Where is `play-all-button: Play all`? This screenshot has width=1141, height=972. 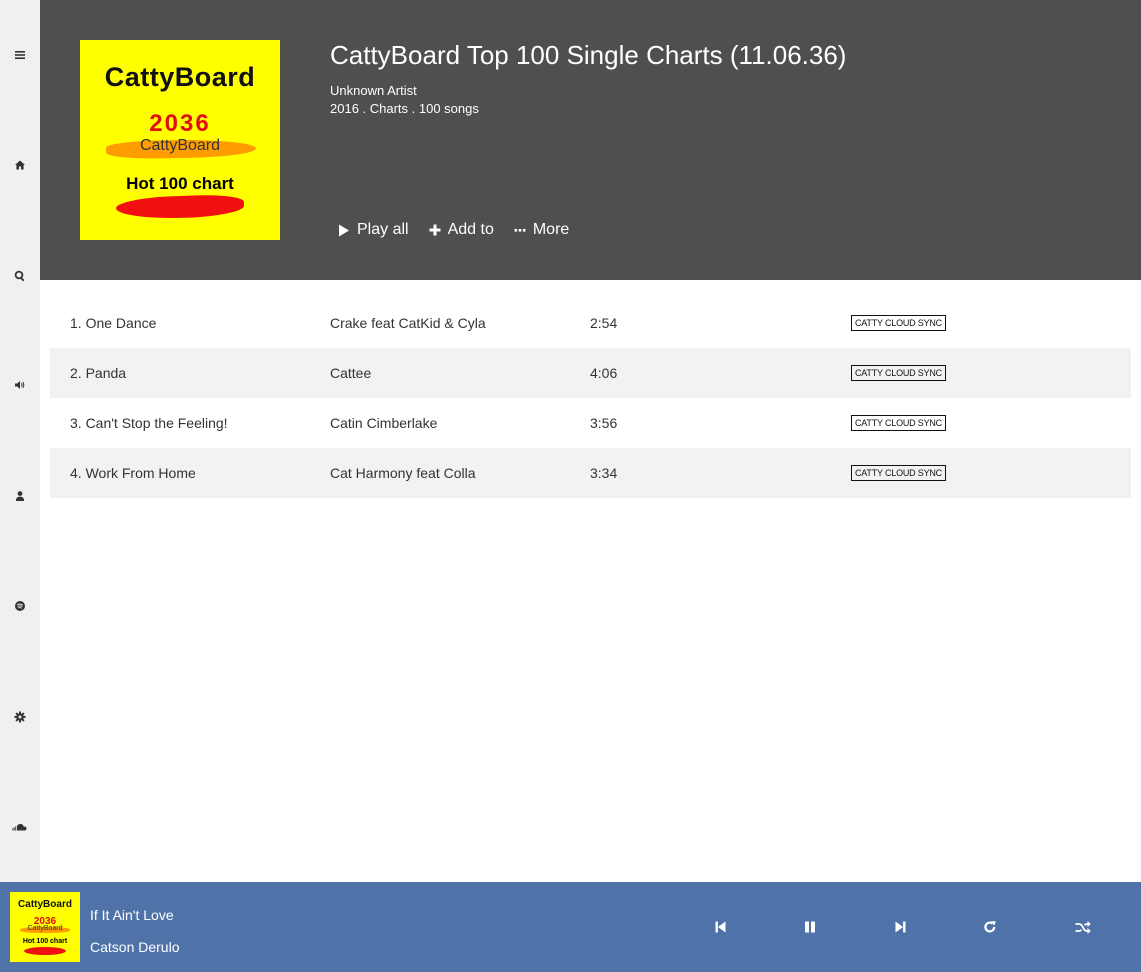
play-all-button: Play all is located at coordinates (373, 230).